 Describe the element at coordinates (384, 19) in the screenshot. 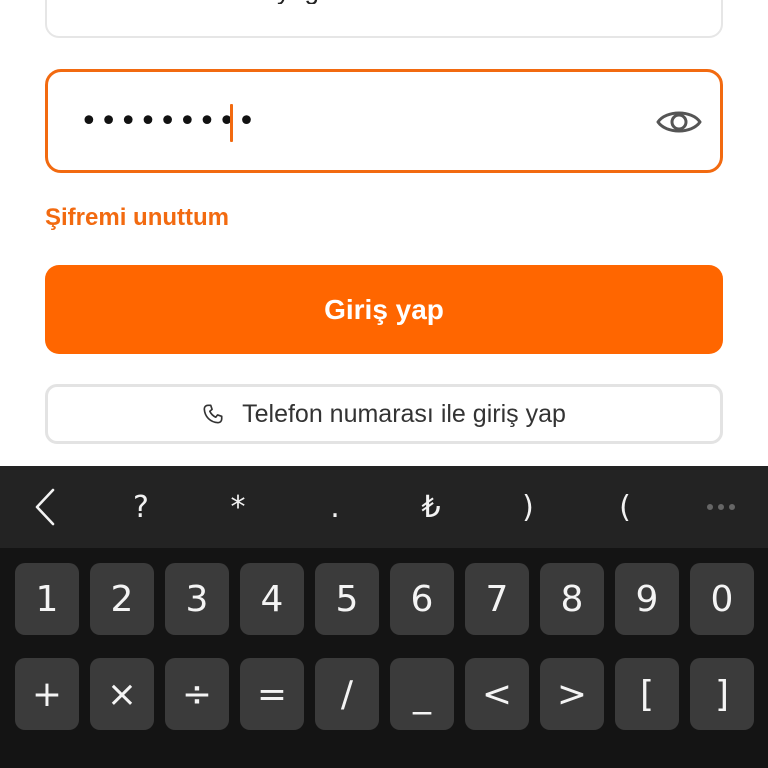

I see `username-field: yng` at that location.